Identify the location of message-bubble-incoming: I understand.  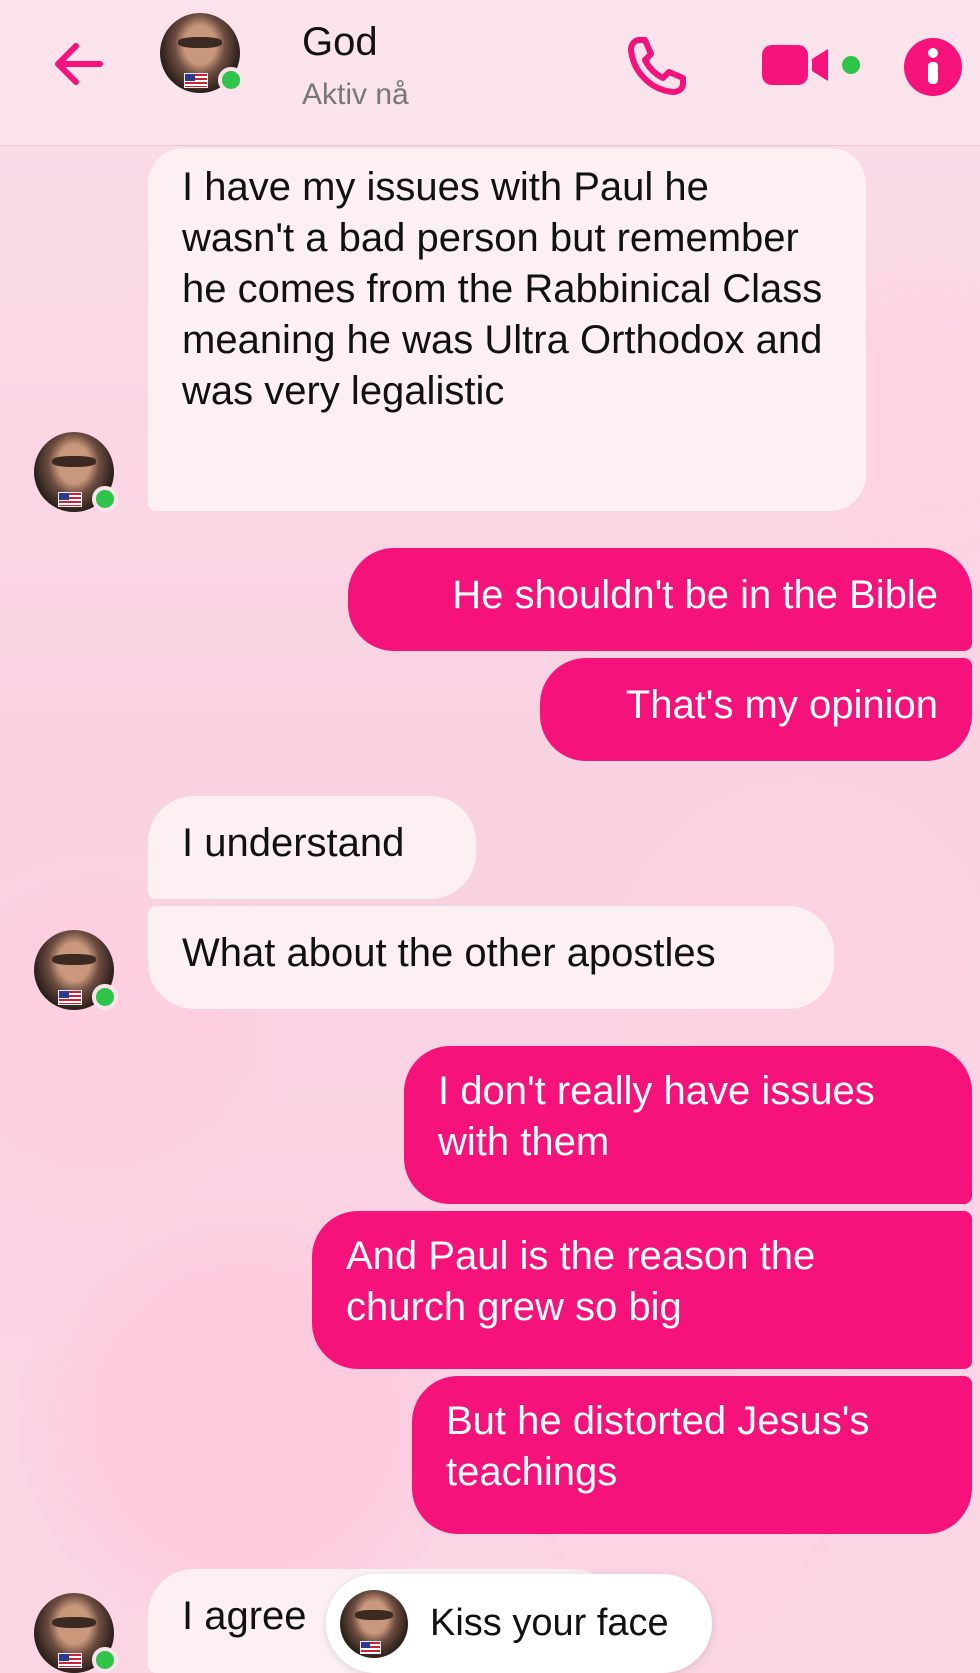
(312, 847).